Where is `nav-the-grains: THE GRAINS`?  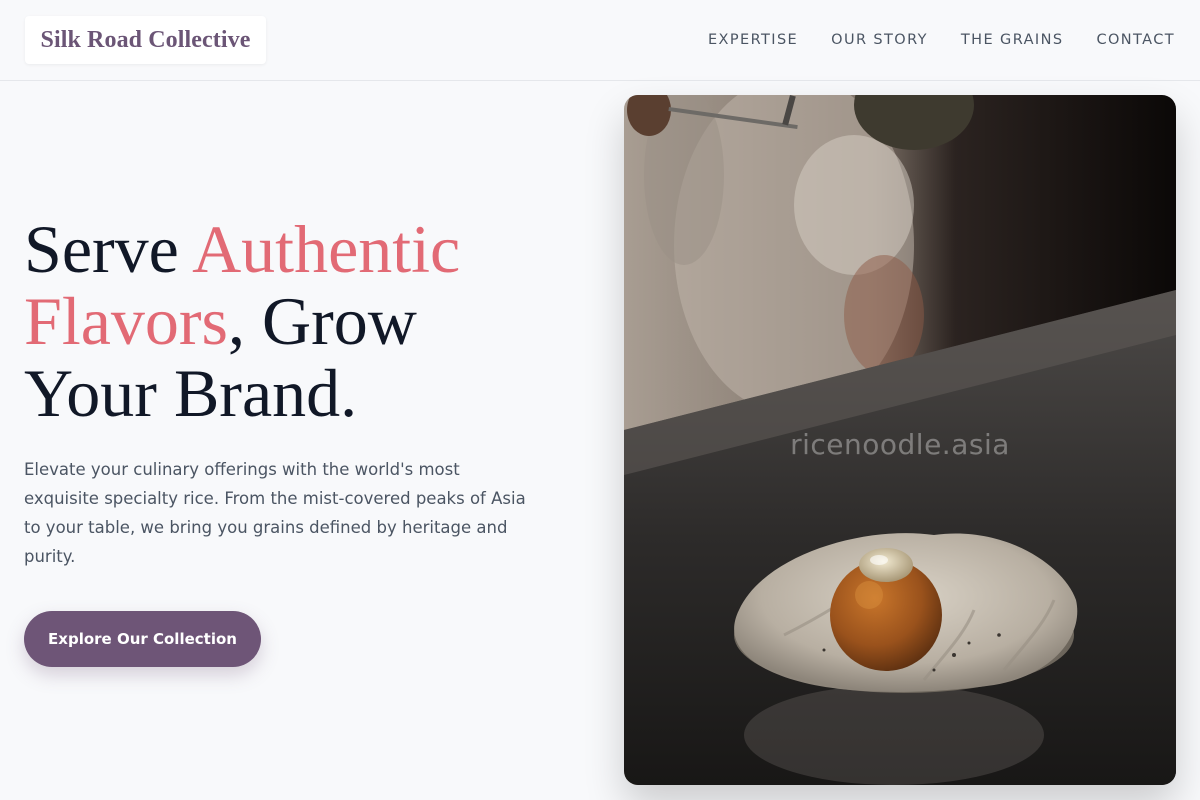
nav-the-grains: THE GRAINS is located at coordinates (1012, 40).